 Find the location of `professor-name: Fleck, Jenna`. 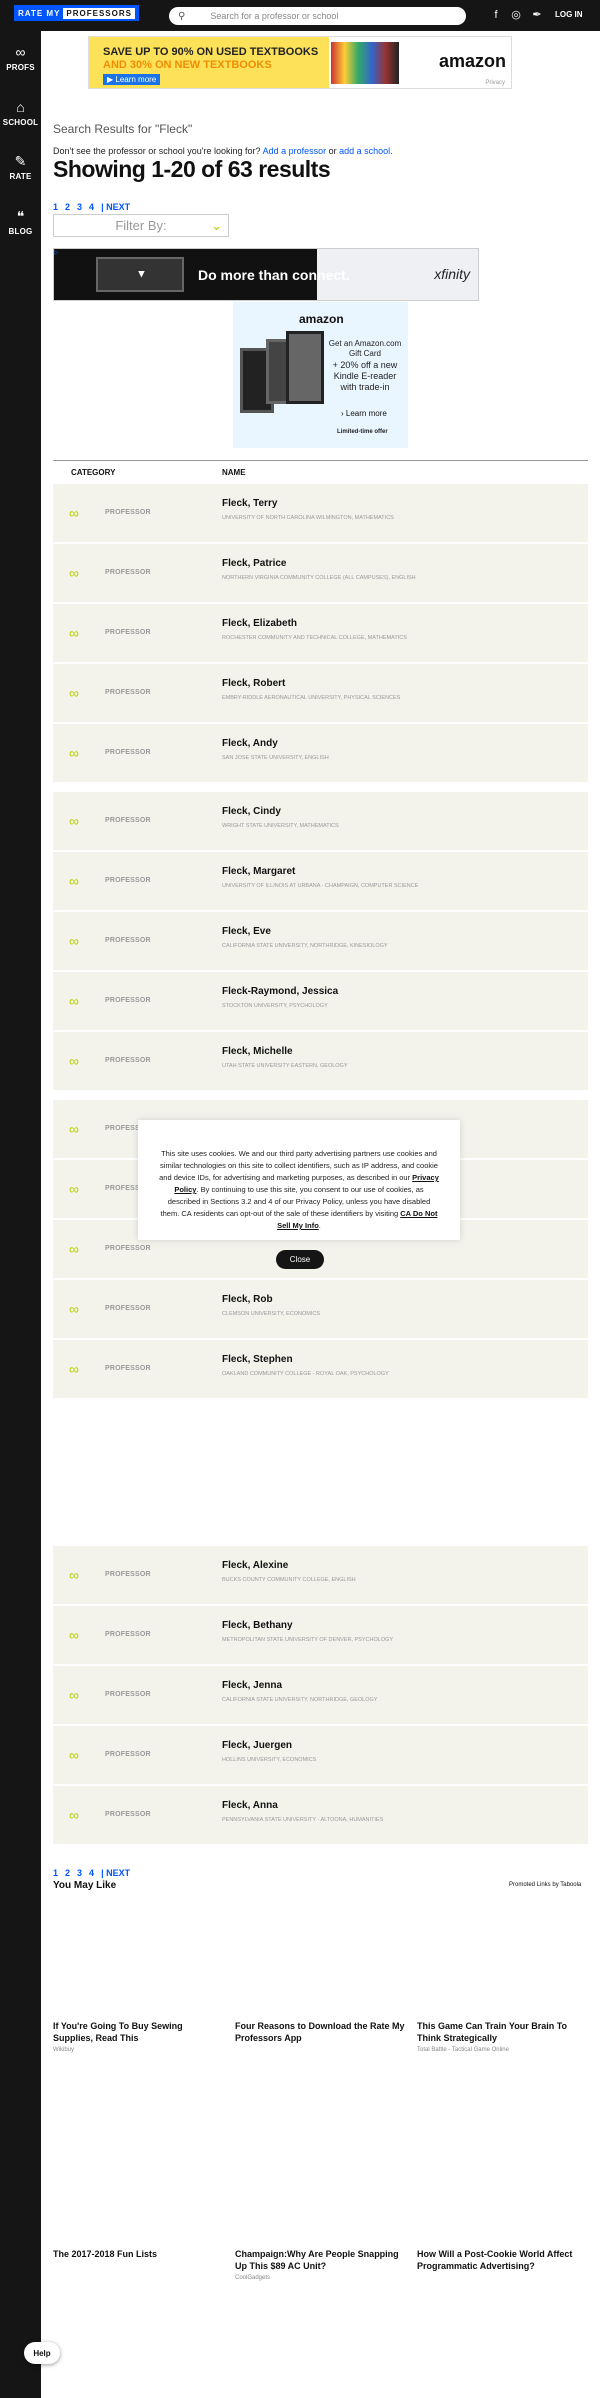

professor-name: Fleck, Jenna is located at coordinates (252, 1685).